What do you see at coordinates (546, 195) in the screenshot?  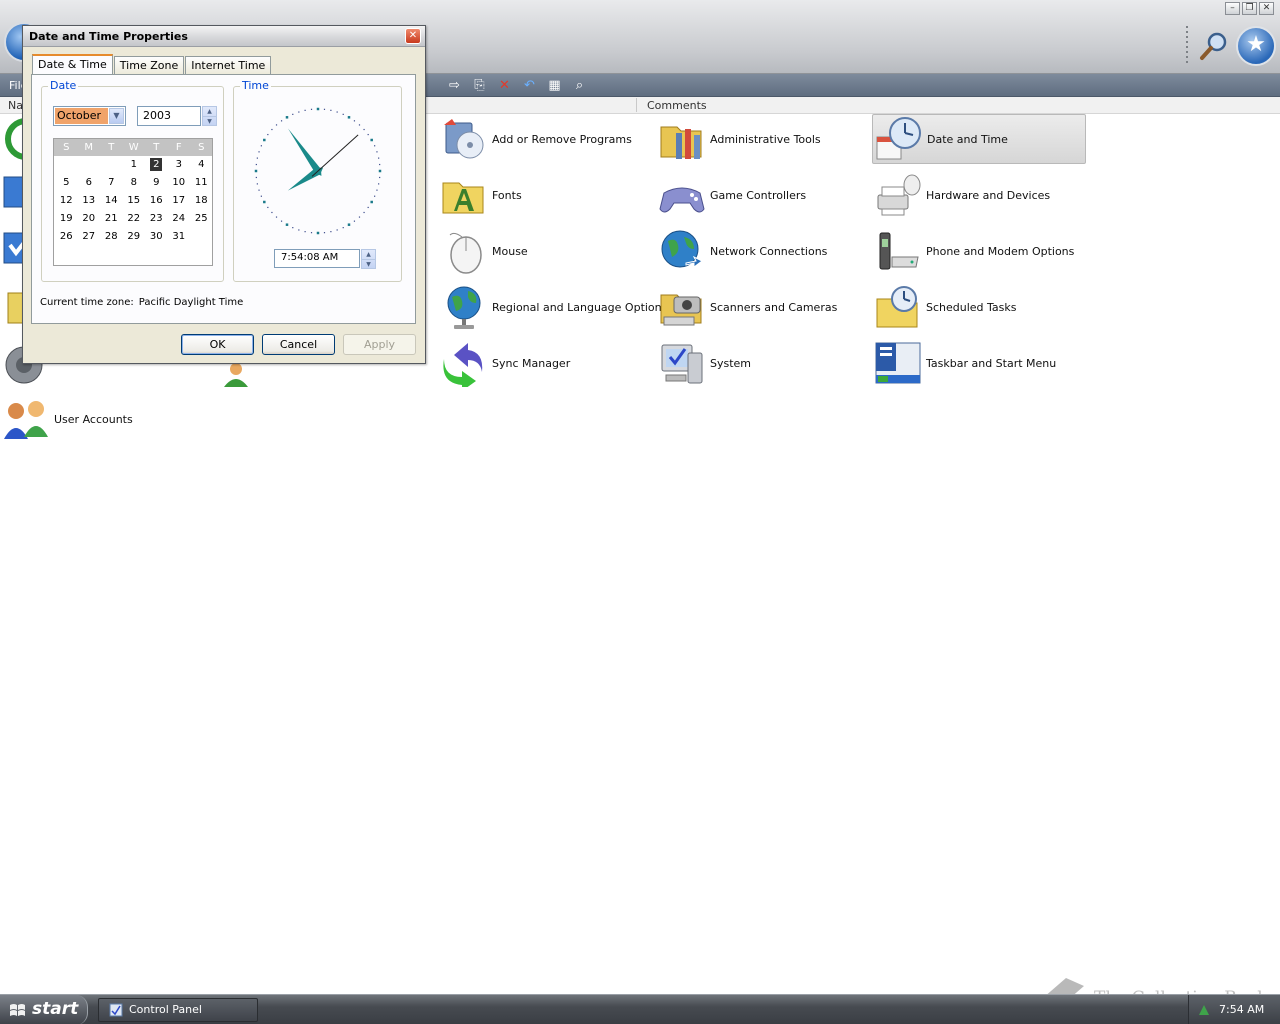 I see `cp-item-fonts: Fonts` at bounding box center [546, 195].